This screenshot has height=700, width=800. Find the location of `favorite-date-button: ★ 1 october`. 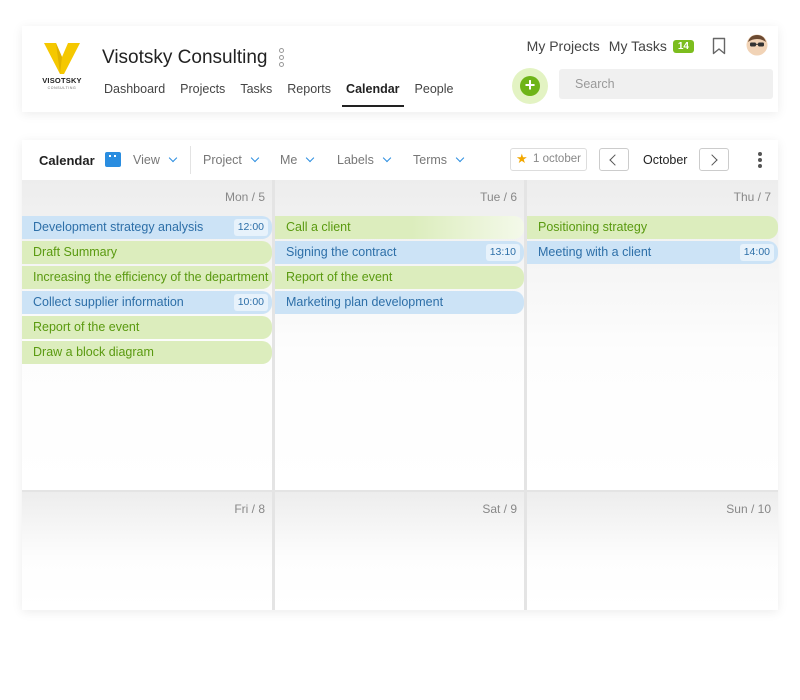

favorite-date-button: ★ 1 october is located at coordinates (548, 159).